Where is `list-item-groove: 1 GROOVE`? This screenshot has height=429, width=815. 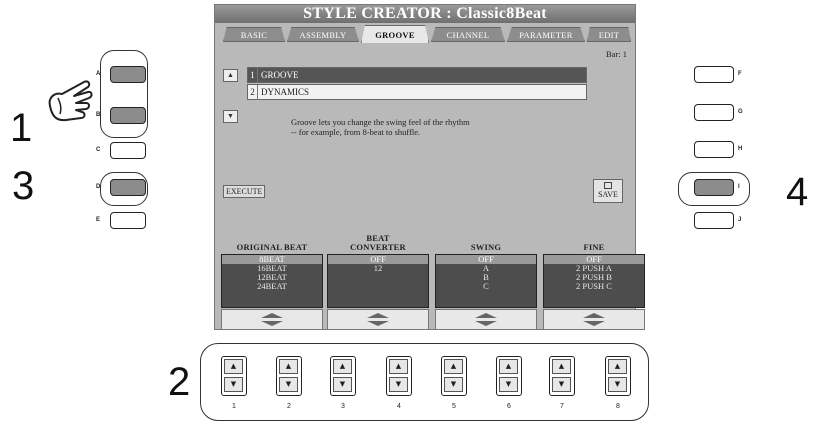 list-item-groove: 1 GROOVE is located at coordinates (417, 75).